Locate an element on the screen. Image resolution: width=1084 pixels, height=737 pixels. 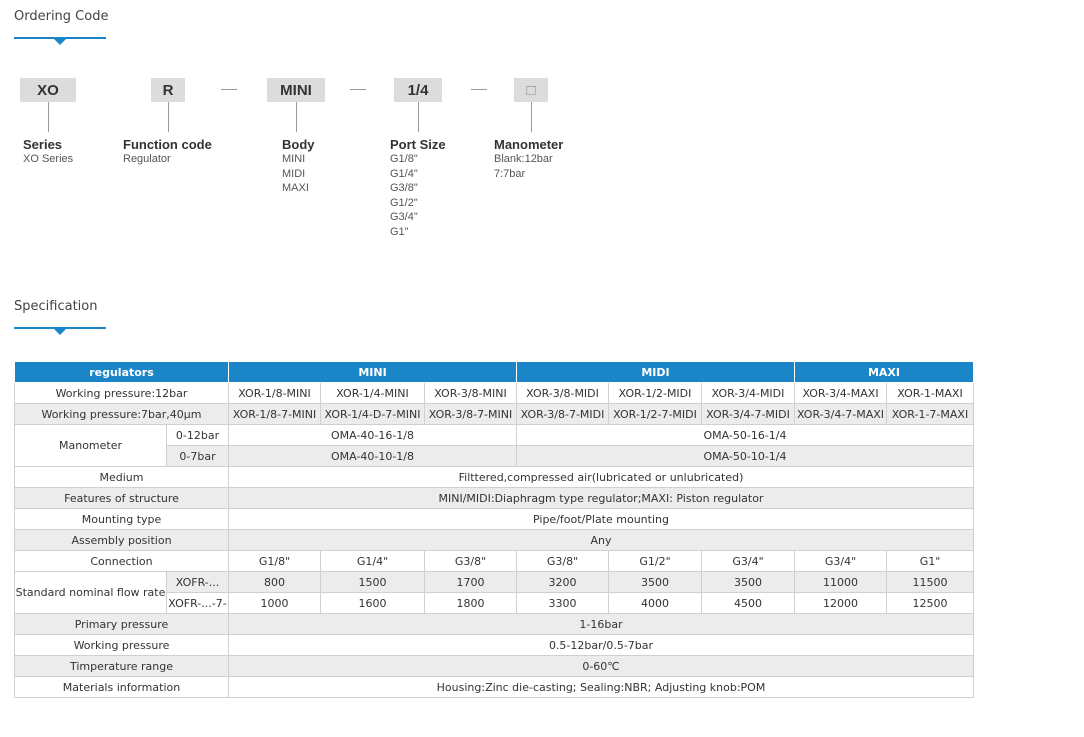
table-cell: 1700 is located at coordinates (470, 582).